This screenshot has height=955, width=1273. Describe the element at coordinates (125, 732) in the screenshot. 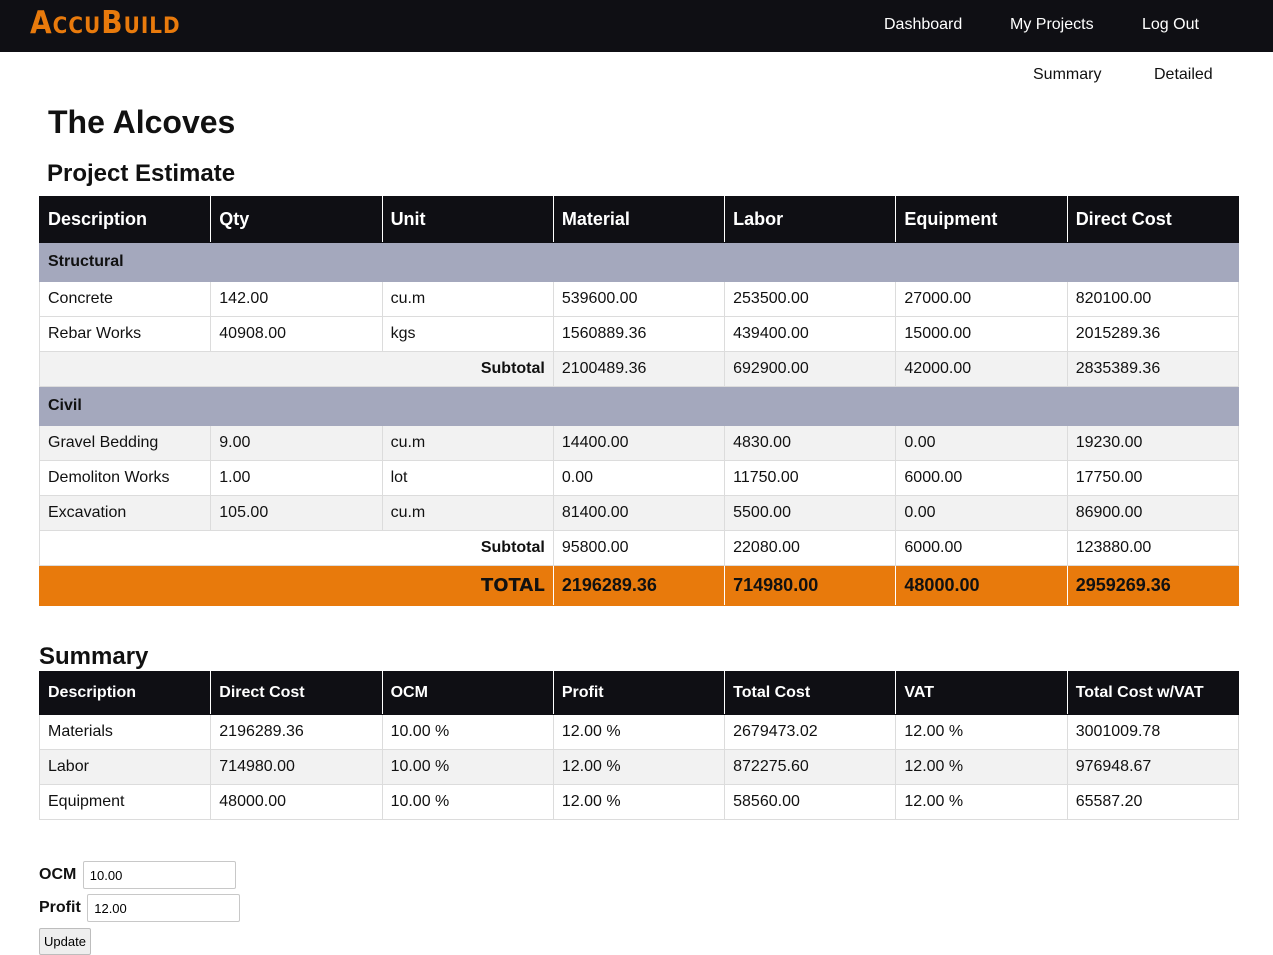

I see `cell-description: Materials` at that location.